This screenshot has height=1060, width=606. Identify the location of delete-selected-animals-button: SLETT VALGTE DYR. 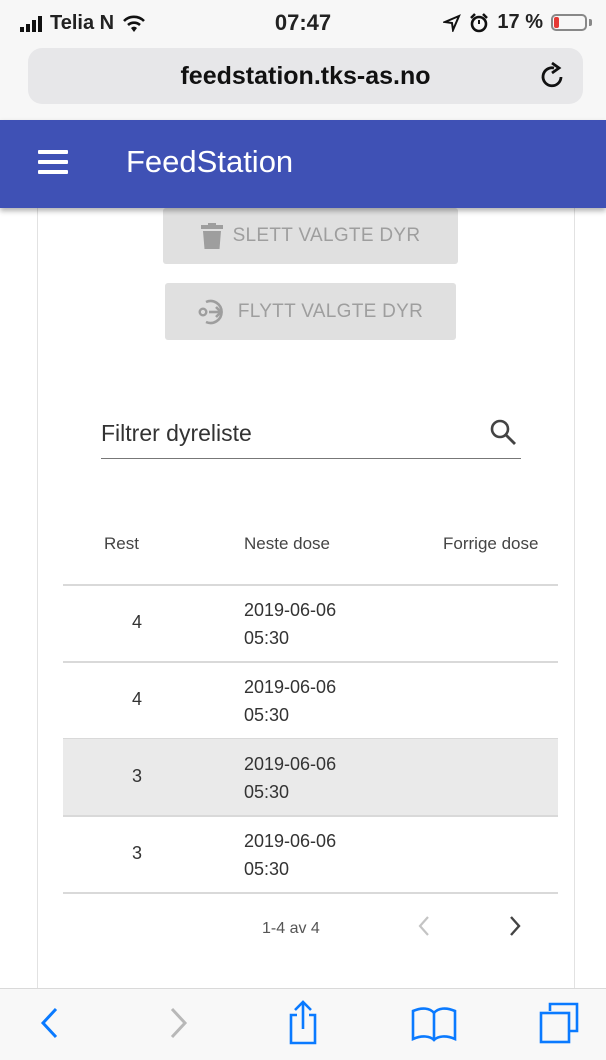
(310, 236).